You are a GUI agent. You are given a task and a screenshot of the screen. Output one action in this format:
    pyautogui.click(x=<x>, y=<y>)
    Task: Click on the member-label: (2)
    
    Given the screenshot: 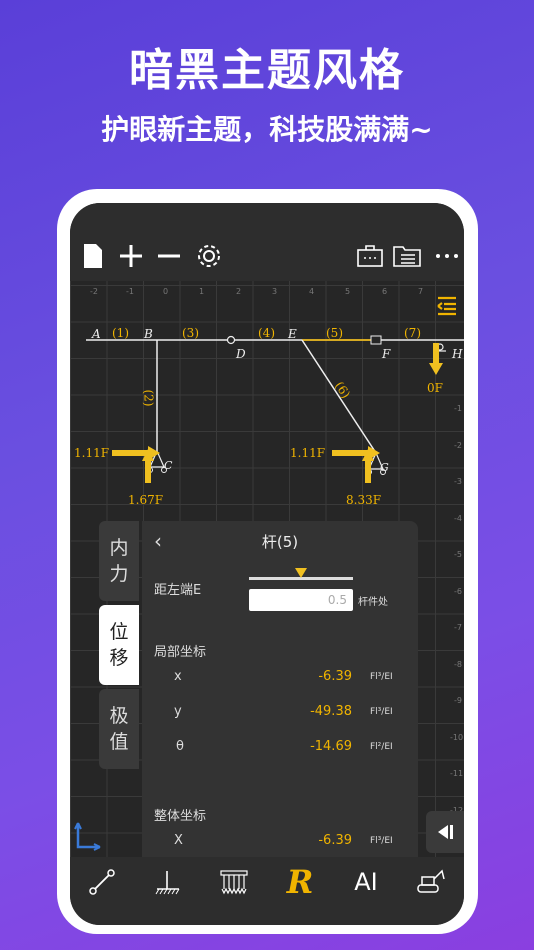 What is the action you would take?
    pyautogui.click(x=148, y=398)
    